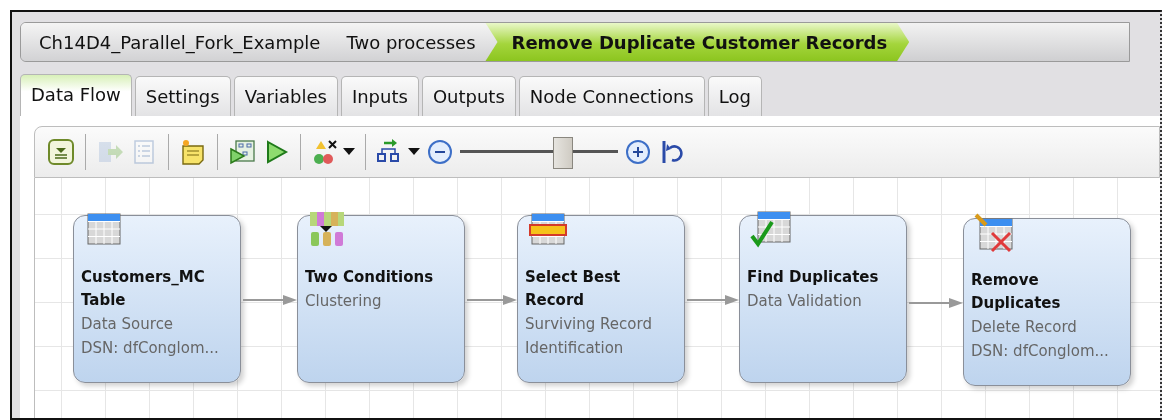 This screenshot has width=1165, height=420. I want to click on collapse-button, so click(61, 152).